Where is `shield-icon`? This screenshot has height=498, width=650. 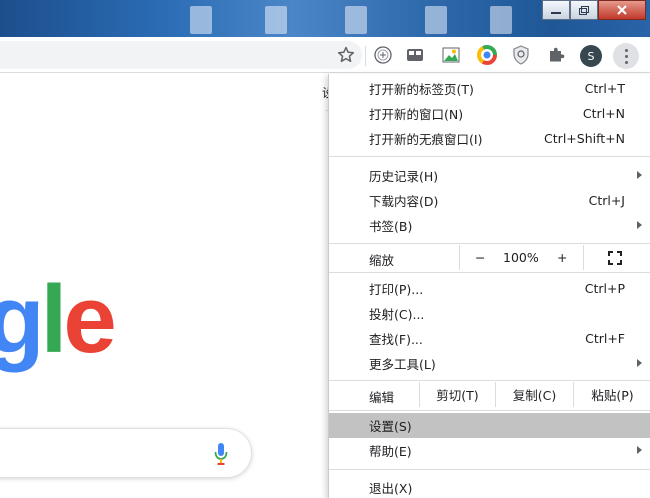
shield-icon is located at coordinates (521, 55).